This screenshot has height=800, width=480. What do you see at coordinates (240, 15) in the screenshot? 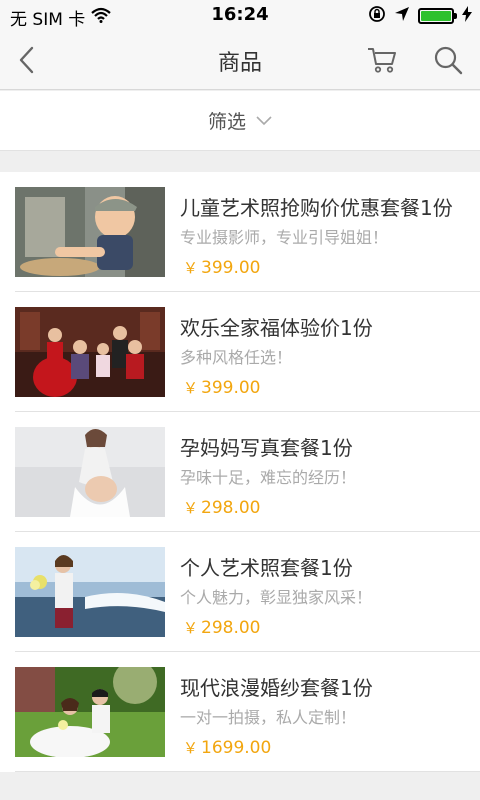
I see `status-bar: 无 SIM 卡 16:24` at bounding box center [240, 15].